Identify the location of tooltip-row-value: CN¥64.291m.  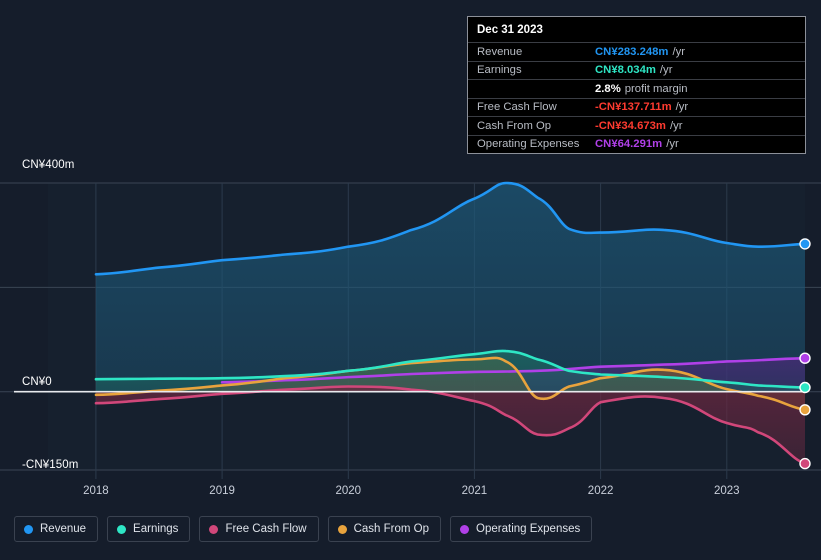
(629, 144).